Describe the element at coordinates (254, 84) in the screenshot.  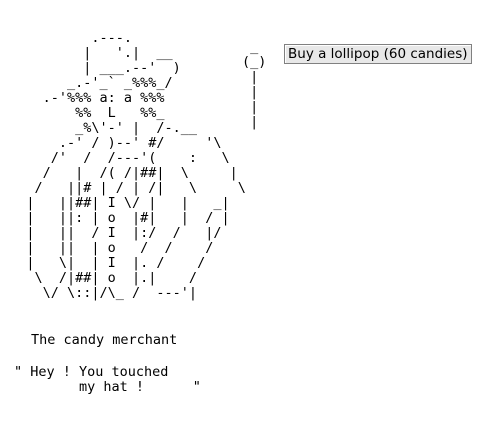
I see `lollipop-ascii-art: _ (_) | | | |` at that location.